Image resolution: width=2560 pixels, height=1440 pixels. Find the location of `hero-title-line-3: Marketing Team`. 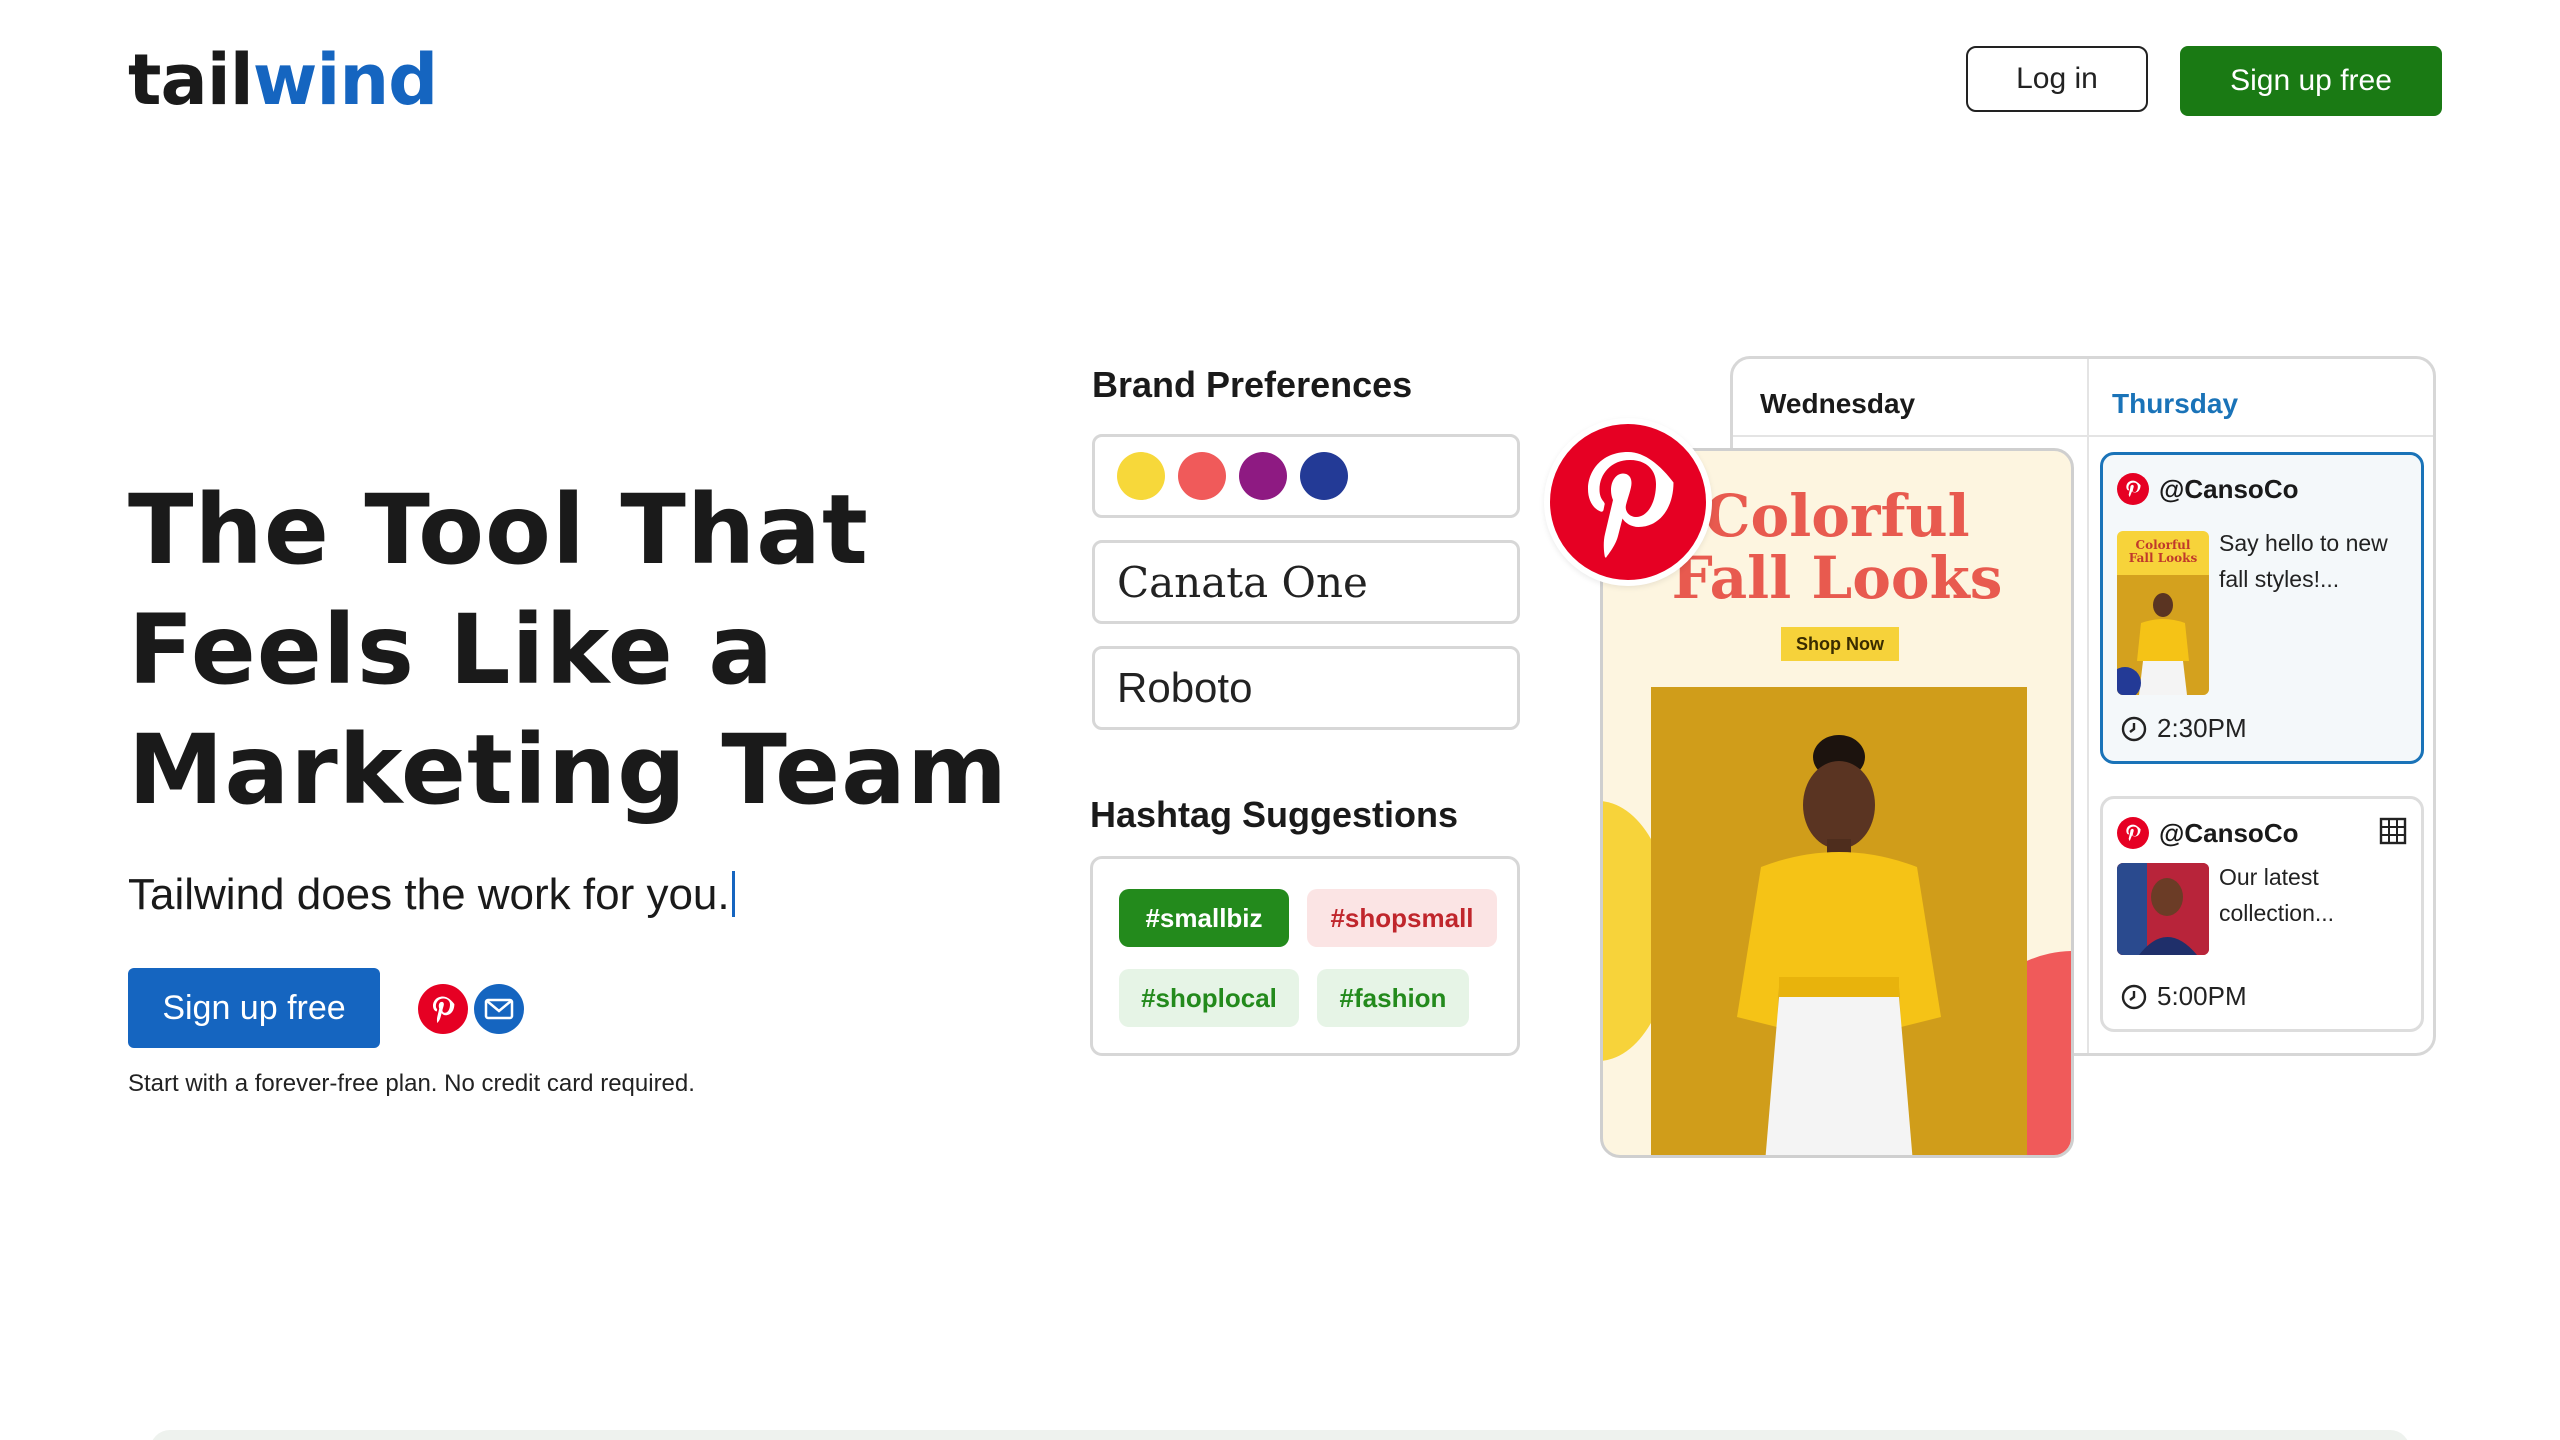

hero-title-line-3: Marketing Team is located at coordinates (568, 770).